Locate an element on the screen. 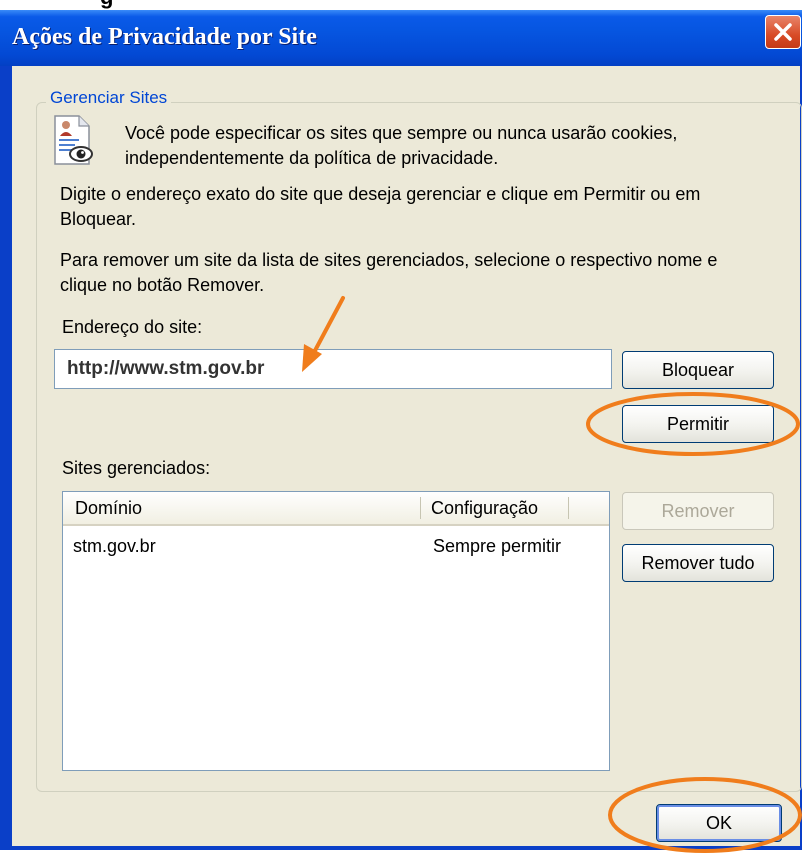 The width and height of the screenshot is (802, 855). close-icon is located at coordinates (783, 32).